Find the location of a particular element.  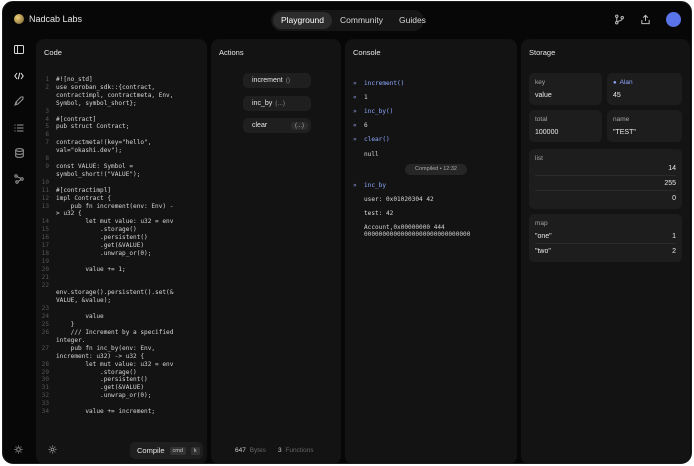

line-number: 18 is located at coordinates (45, 253).